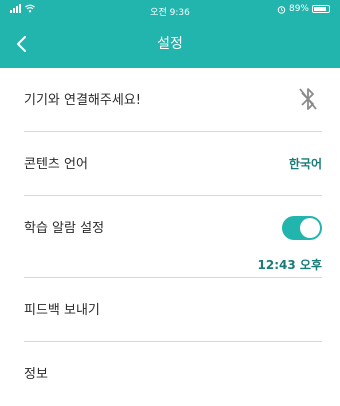 The image size is (340, 406). What do you see at coordinates (173, 310) in the screenshot?
I see `send-feedback-row: 피드백 보내기` at bounding box center [173, 310].